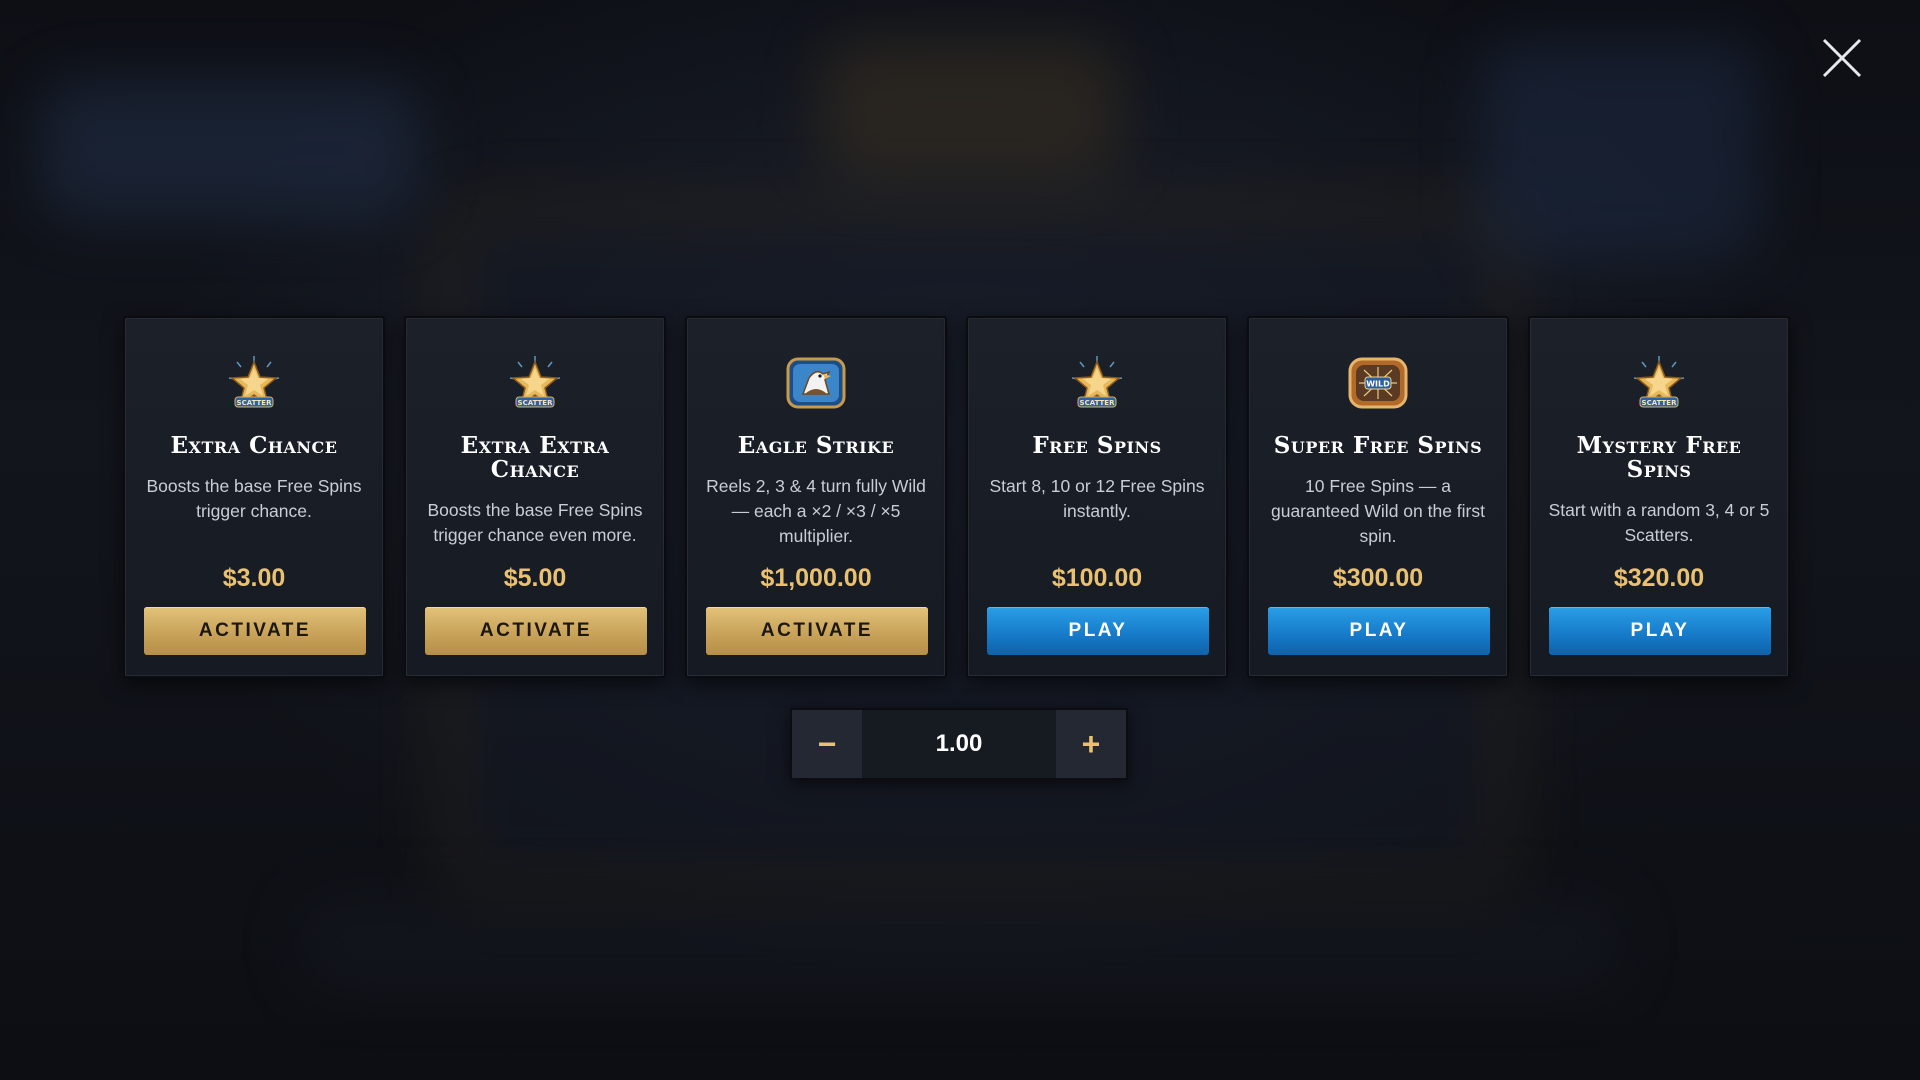 The width and height of the screenshot is (1920, 1080). Describe the element at coordinates (1659, 578) in the screenshot. I see `card-price: $320.00` at that location.